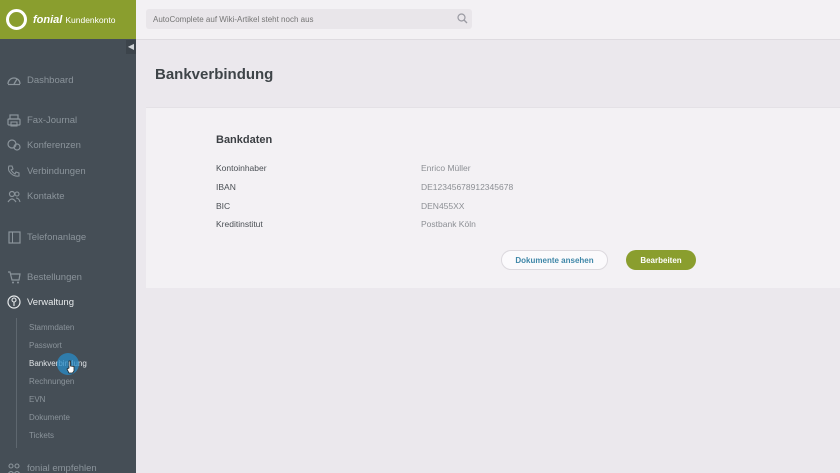  I want to click on view-documents-button: Dokumente ansehen, so click(554, 260).